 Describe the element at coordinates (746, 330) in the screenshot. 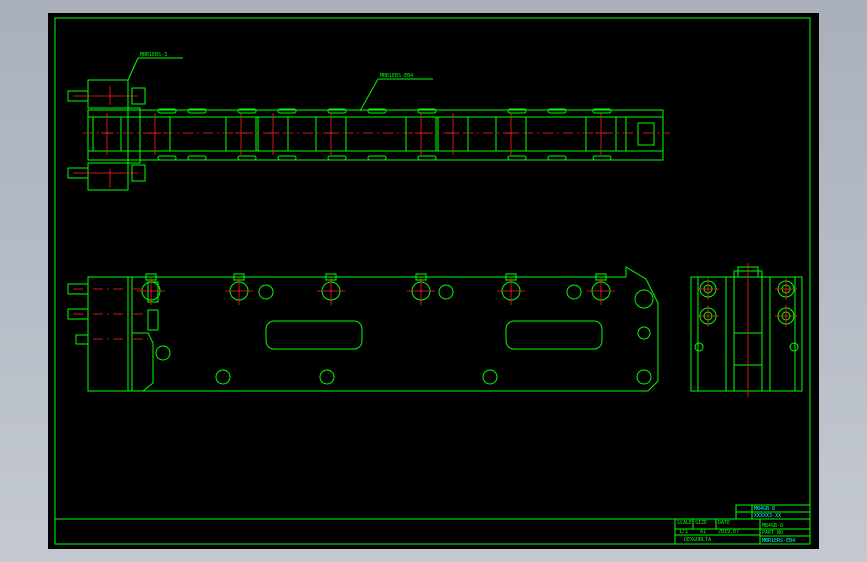

I see `side-view` at that location.